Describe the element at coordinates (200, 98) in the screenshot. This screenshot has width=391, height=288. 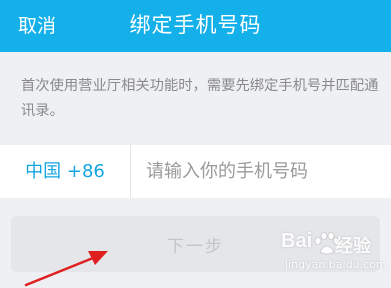
I see `description-text: 首次使用营业厅相关功能时，需要先绑定手机号并匹配通讯录。` at that location.